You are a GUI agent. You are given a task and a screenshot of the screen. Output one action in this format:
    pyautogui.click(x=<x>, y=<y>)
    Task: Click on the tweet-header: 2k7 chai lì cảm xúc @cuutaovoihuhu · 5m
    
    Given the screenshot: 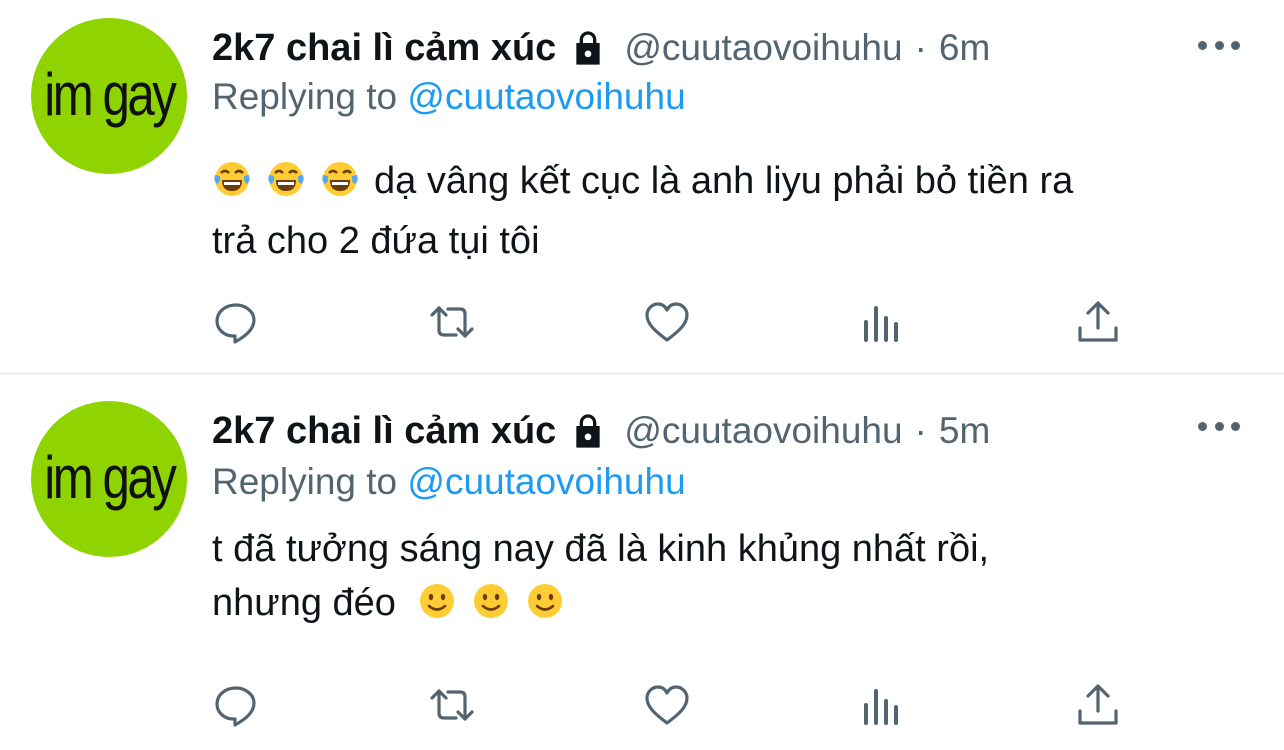 What is the action you would take?
    pyautogui.click(x=601, y=431)
    